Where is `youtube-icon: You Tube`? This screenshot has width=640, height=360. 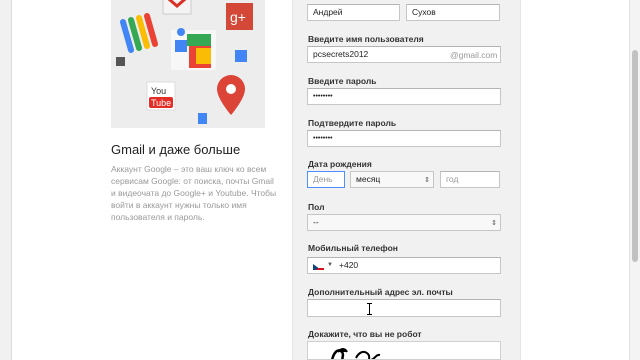
youtube-icon: You Tube is located at coordinates (161, 96).